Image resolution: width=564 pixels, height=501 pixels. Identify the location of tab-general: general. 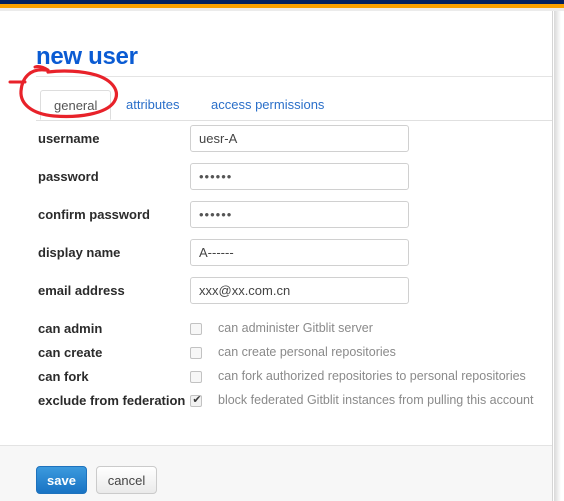
(76, 105).